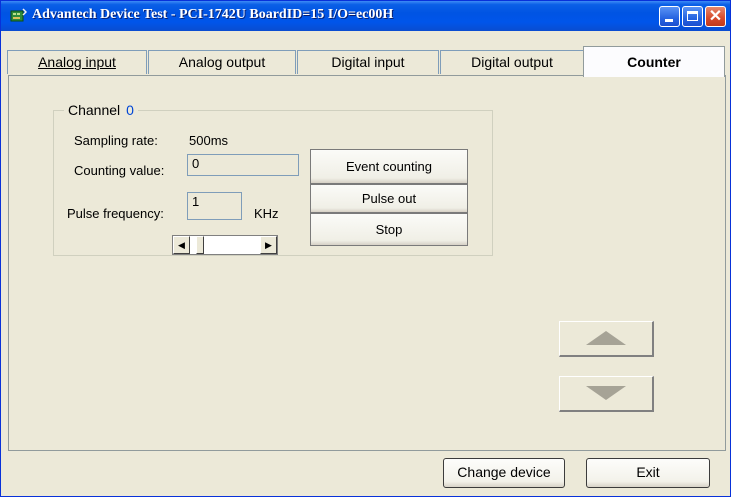  I want to click on sampling-rate-label: Sampling rate:, so click(116, 140).